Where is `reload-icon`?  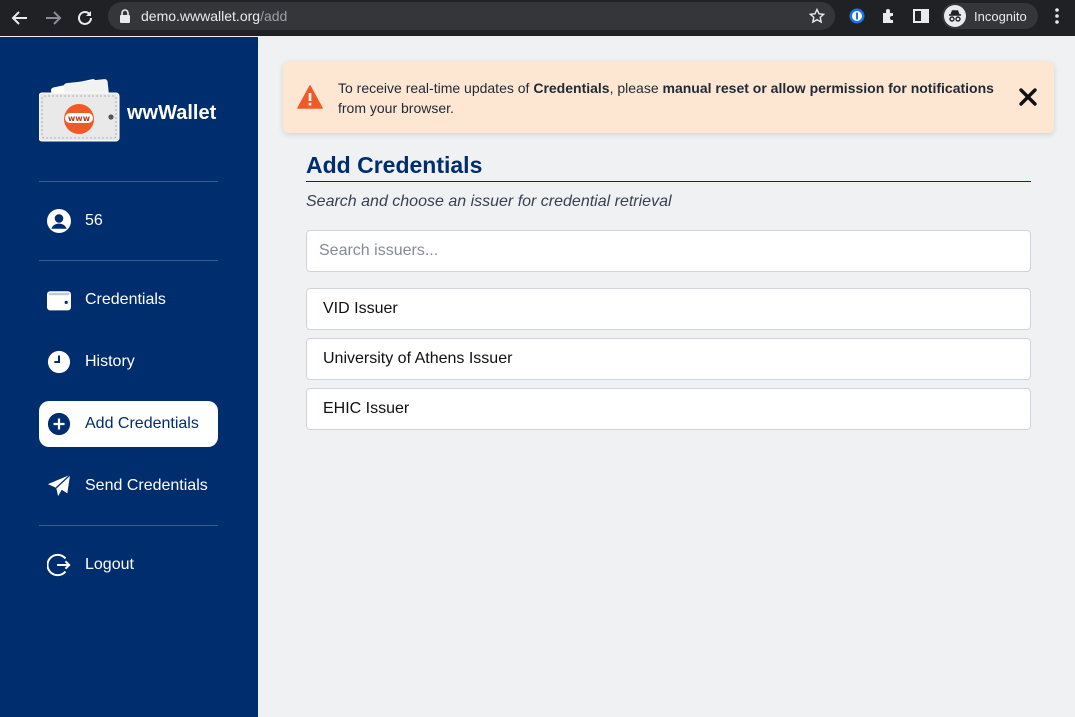 reload-icon is located at coordinates (85, 17).